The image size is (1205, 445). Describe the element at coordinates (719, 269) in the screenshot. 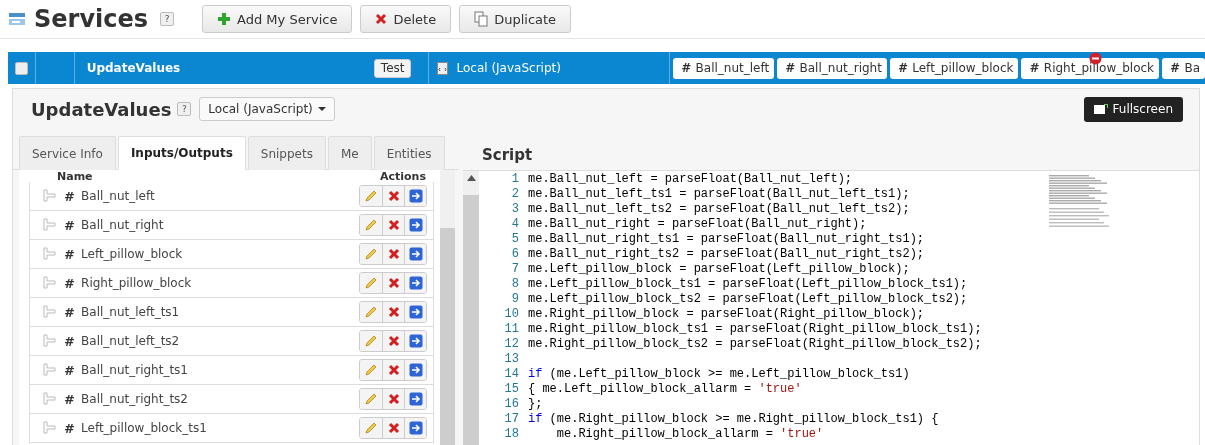

I see `code-line: me.Left_pillow_block = parseFloat(Left_pillow_block);` at that location.